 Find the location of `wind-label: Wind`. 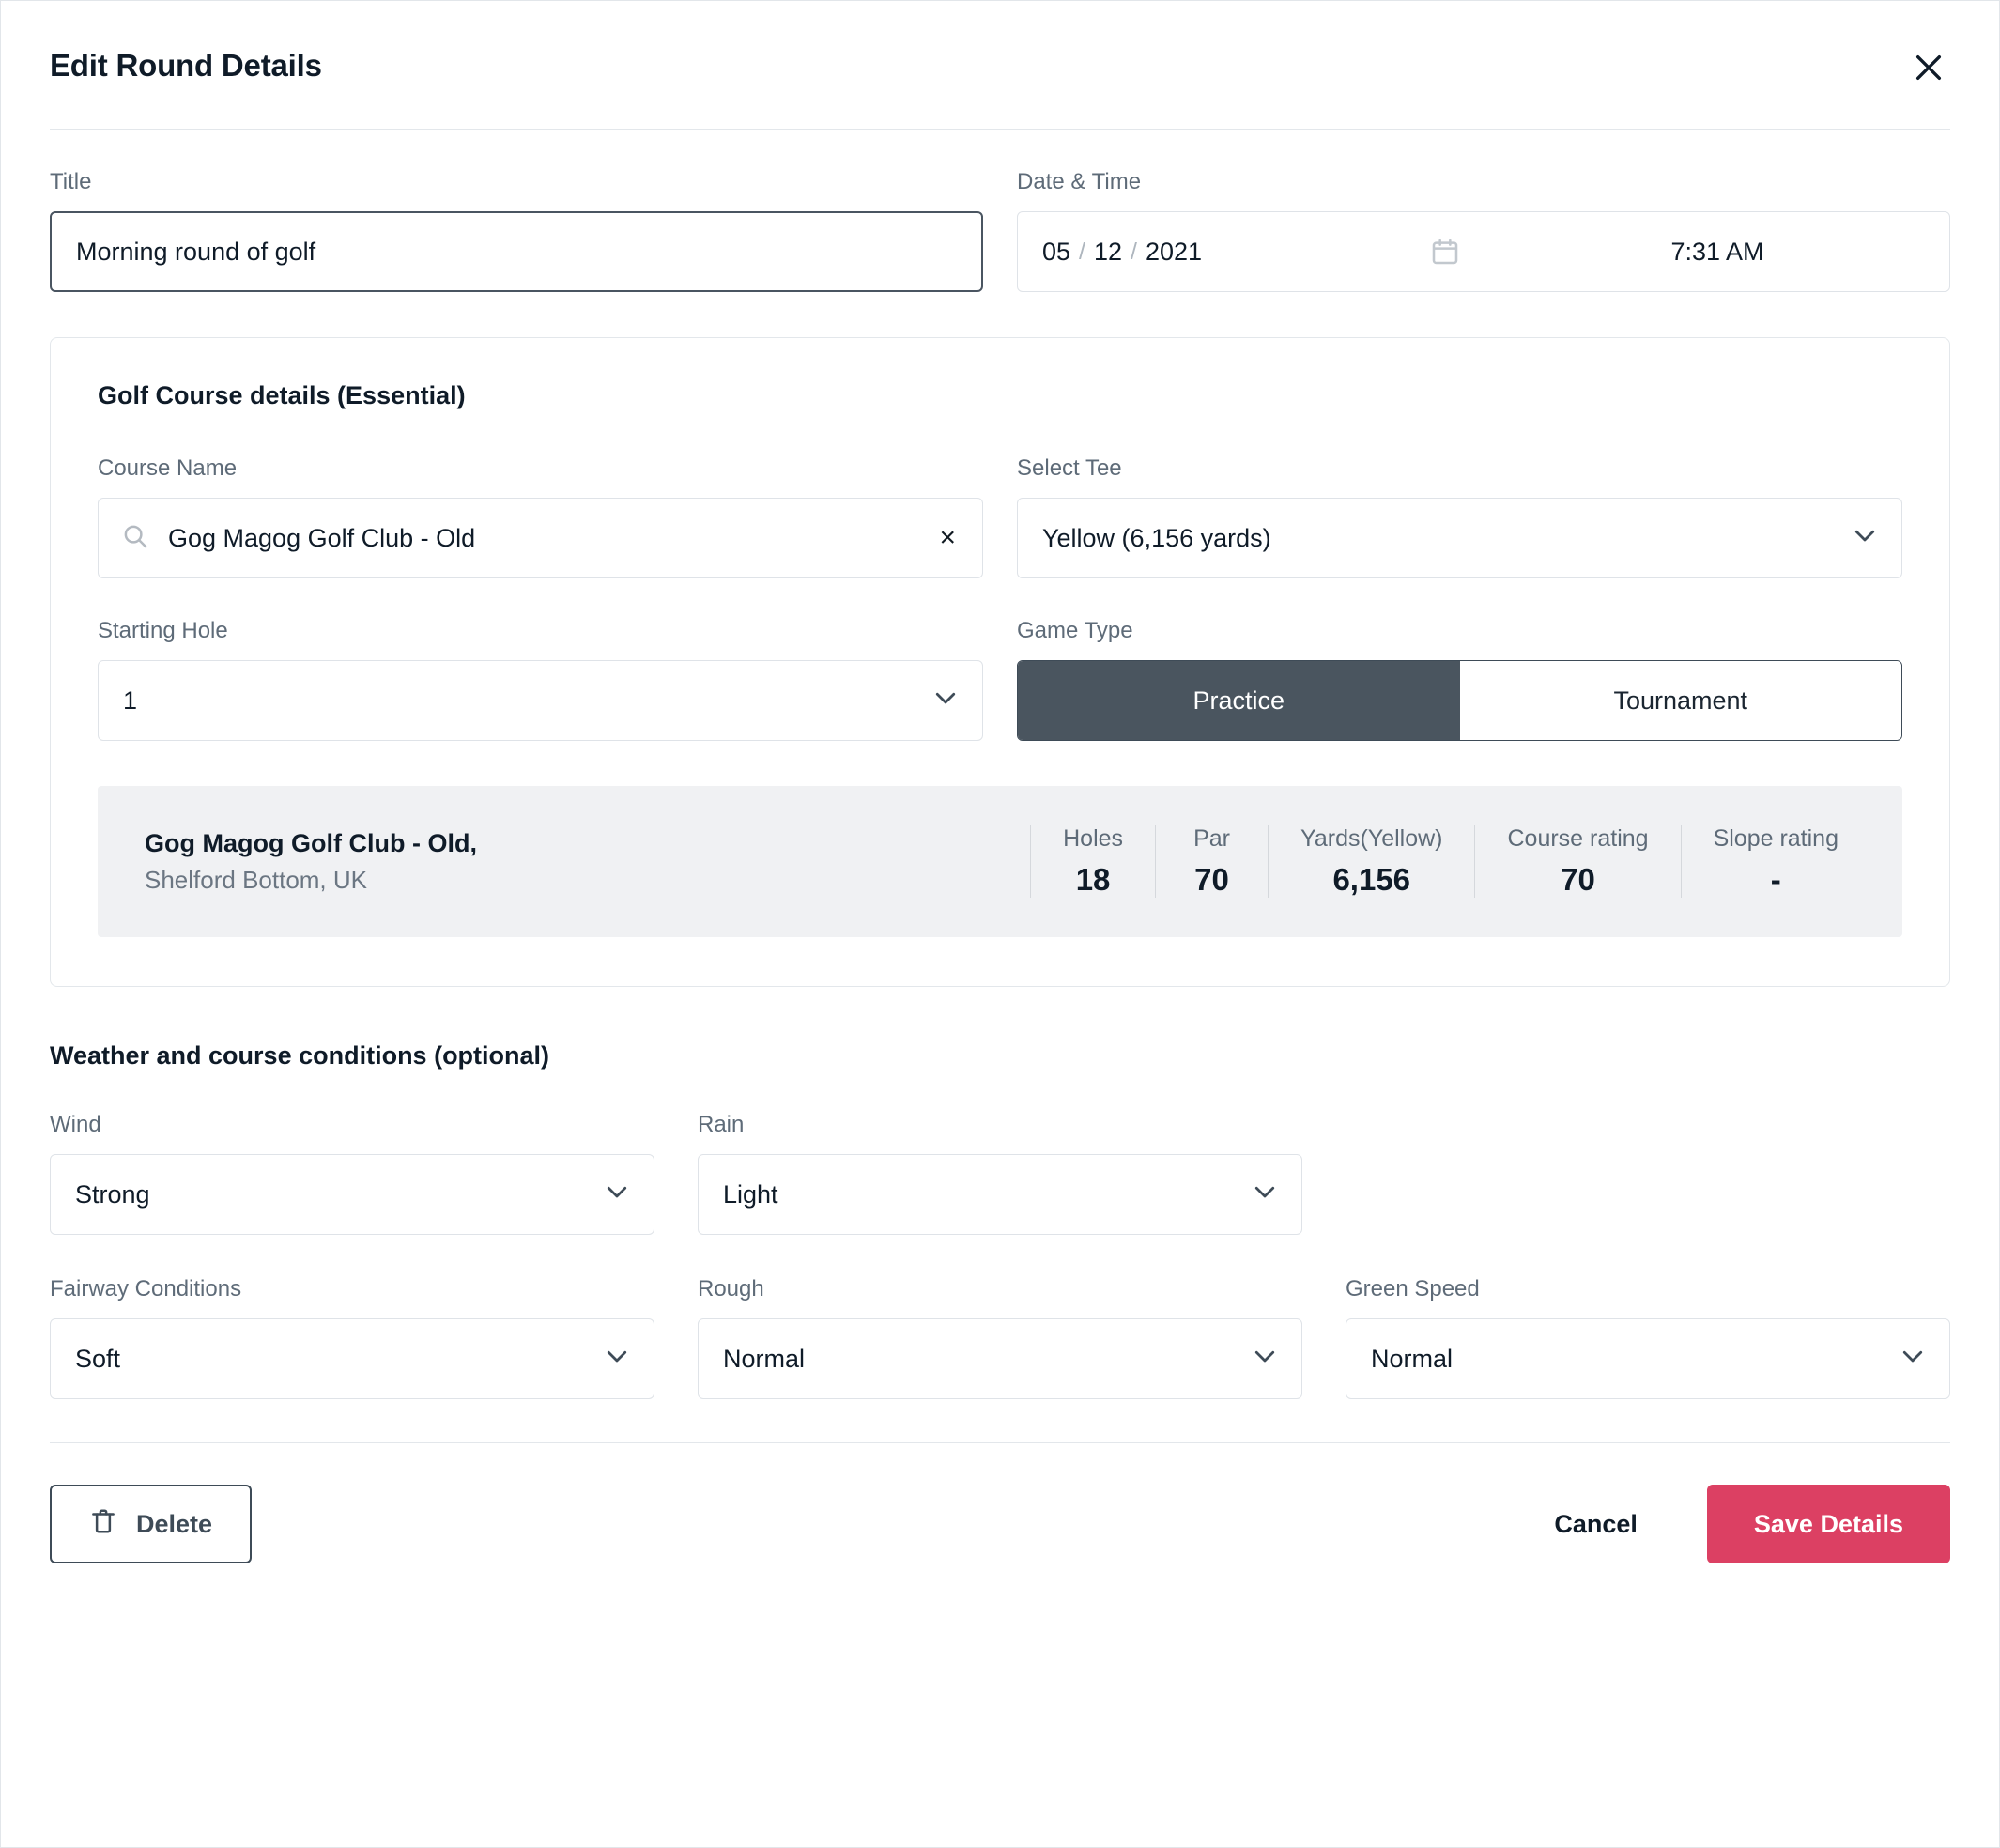

wind-label: Wind is located at coordinates (75, 1124).